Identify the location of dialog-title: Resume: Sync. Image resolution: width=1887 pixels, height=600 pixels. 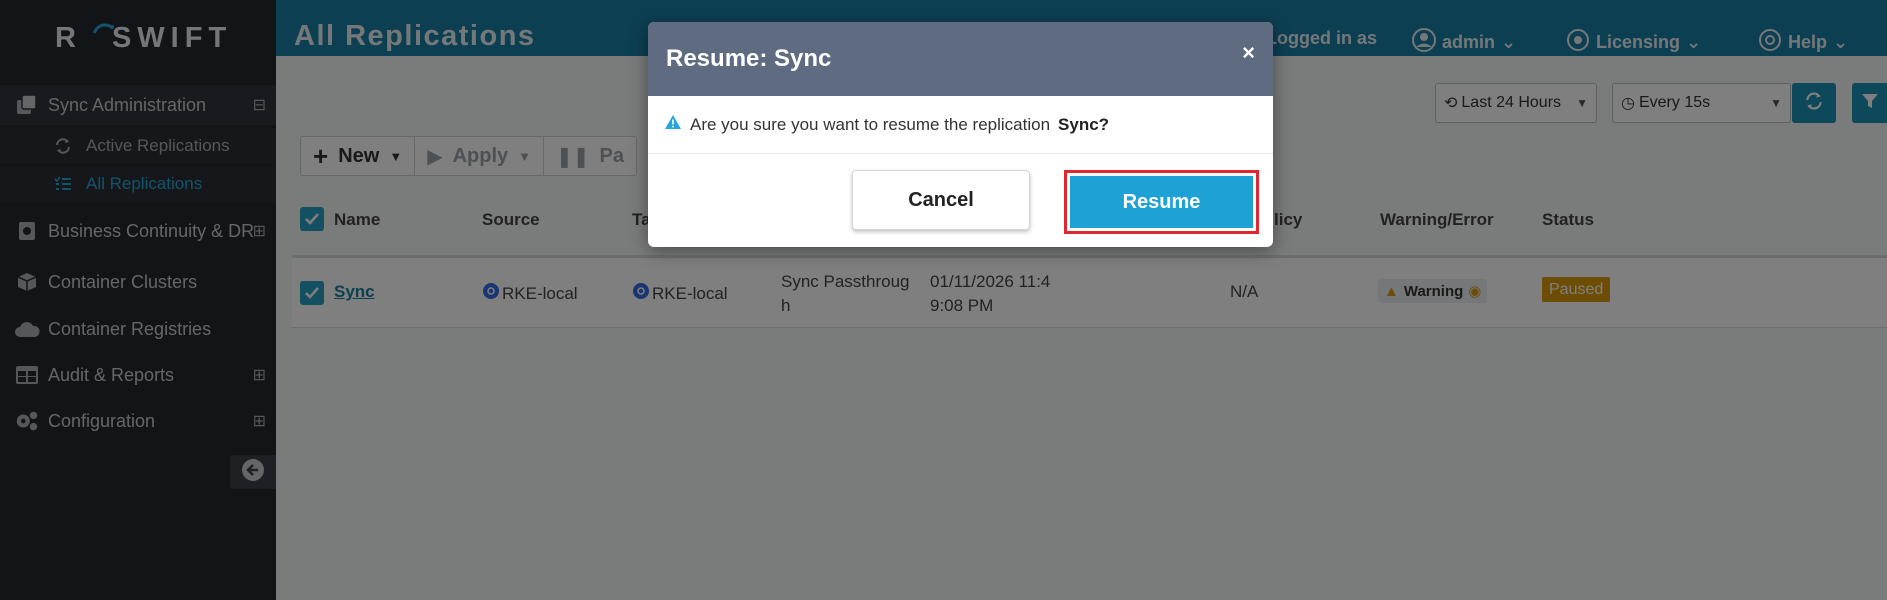
(749, 58).